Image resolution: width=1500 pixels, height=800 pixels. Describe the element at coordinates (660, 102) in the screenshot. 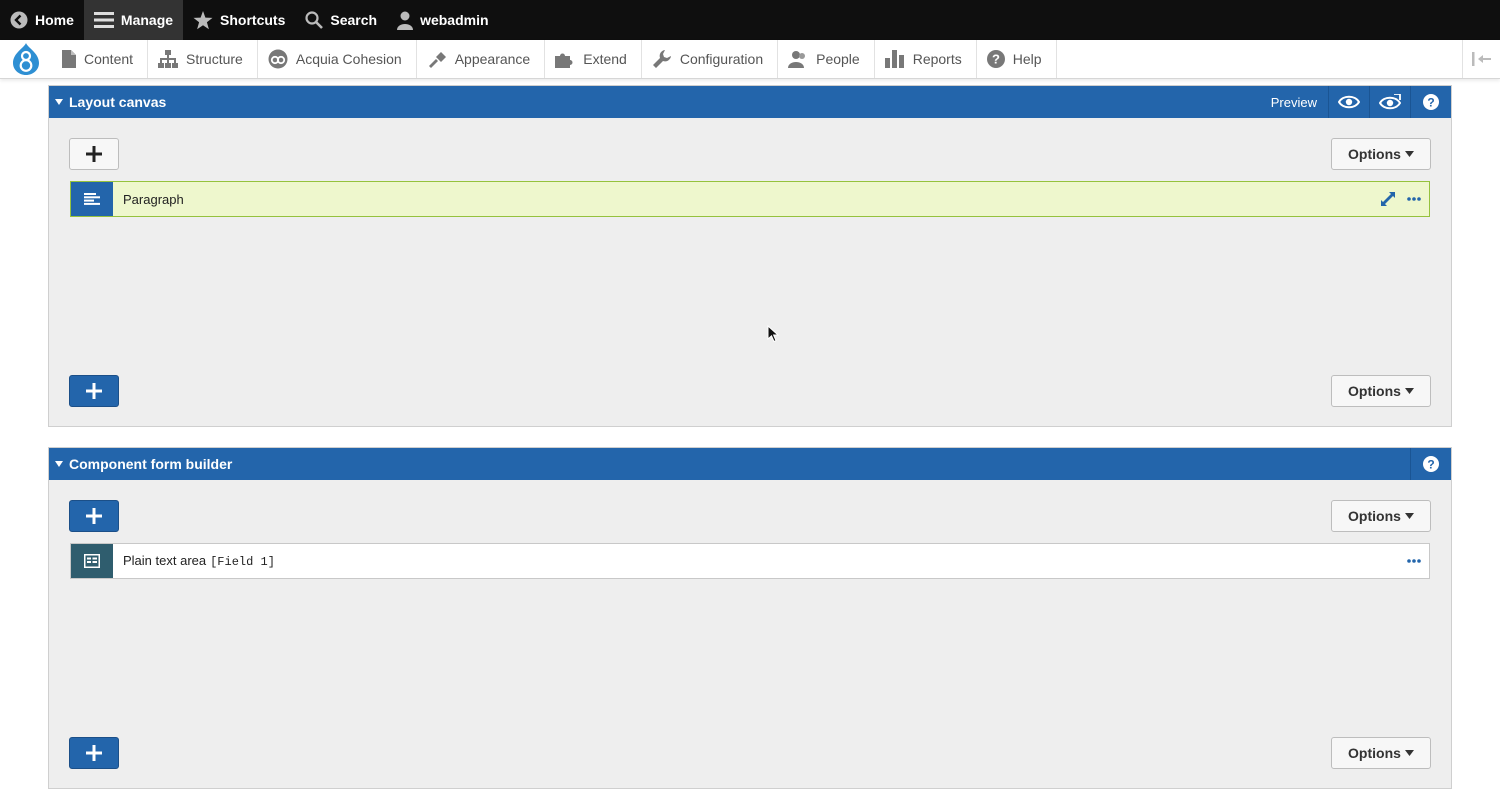

I see `layout-canvas-toggle: Layout canvas` at that location.